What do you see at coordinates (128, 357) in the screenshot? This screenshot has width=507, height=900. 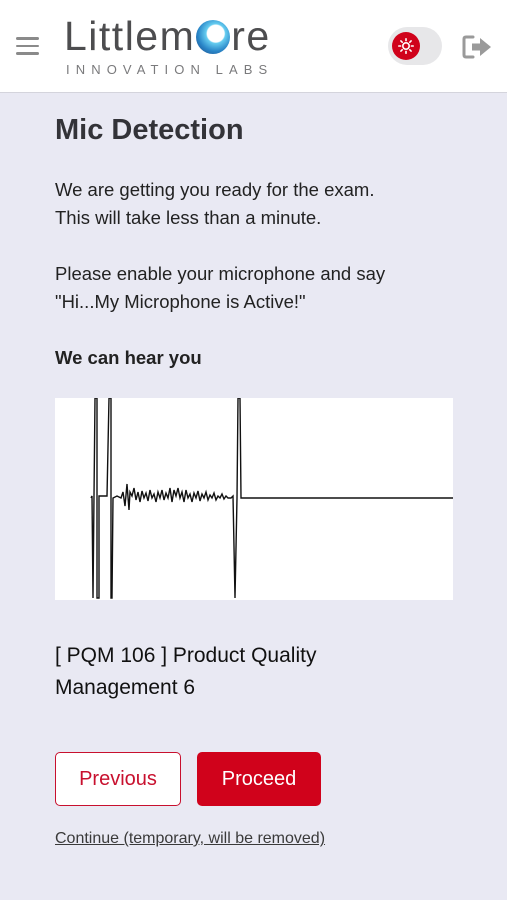 I see `mic-status: We can hear you` at bounding box center [128, 357].